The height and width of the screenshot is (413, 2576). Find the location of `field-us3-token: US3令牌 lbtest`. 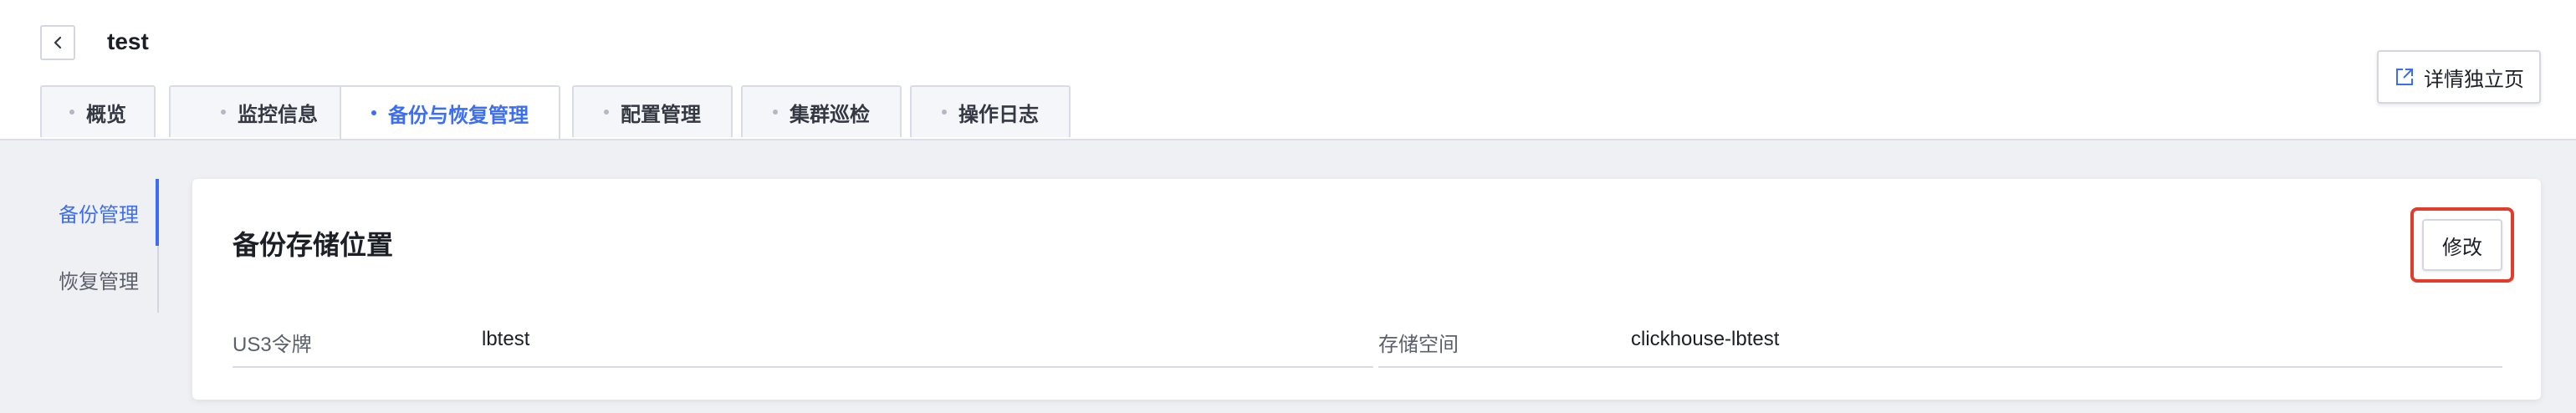

field-us3-token: US3令牌 lbtest is located at coordinates (803, 338).